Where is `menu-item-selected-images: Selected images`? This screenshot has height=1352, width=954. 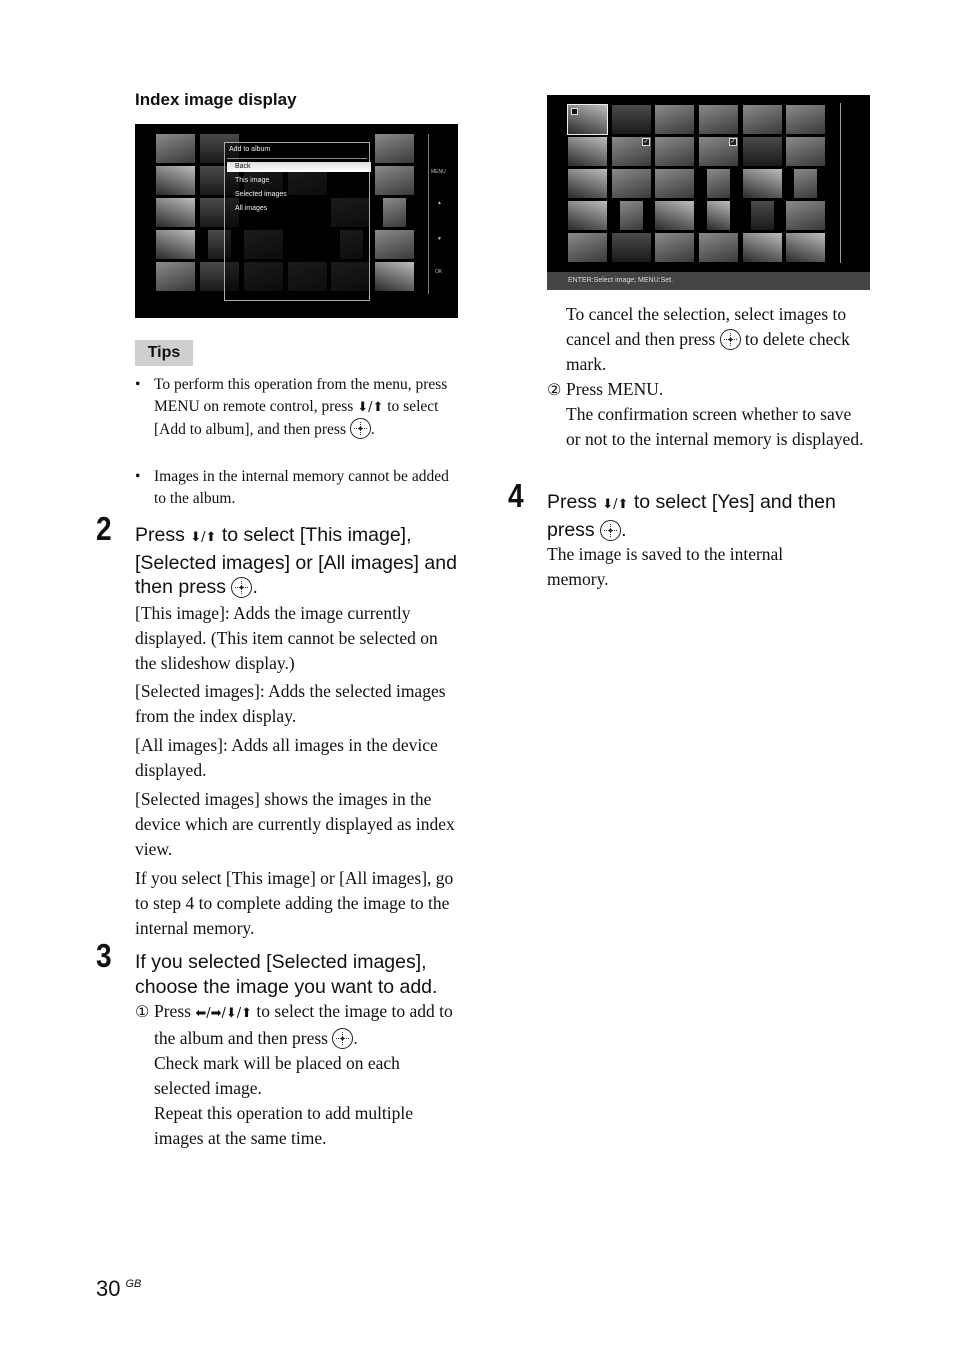 menu-item-selected-images: Selected images is located at coordinates (261, 194).